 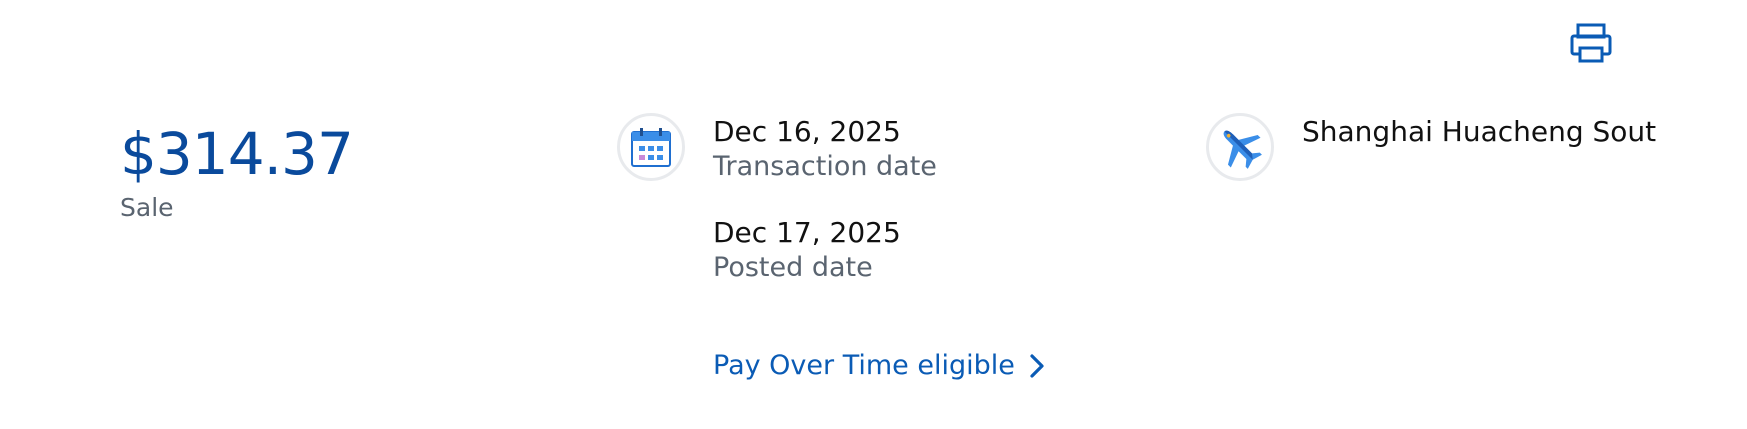 What do you see at coordinates (807, 250) in the screenshot?
I see `posted-date-block: Dec 17, 2025 Posted date` at bounding box center [807, 250].